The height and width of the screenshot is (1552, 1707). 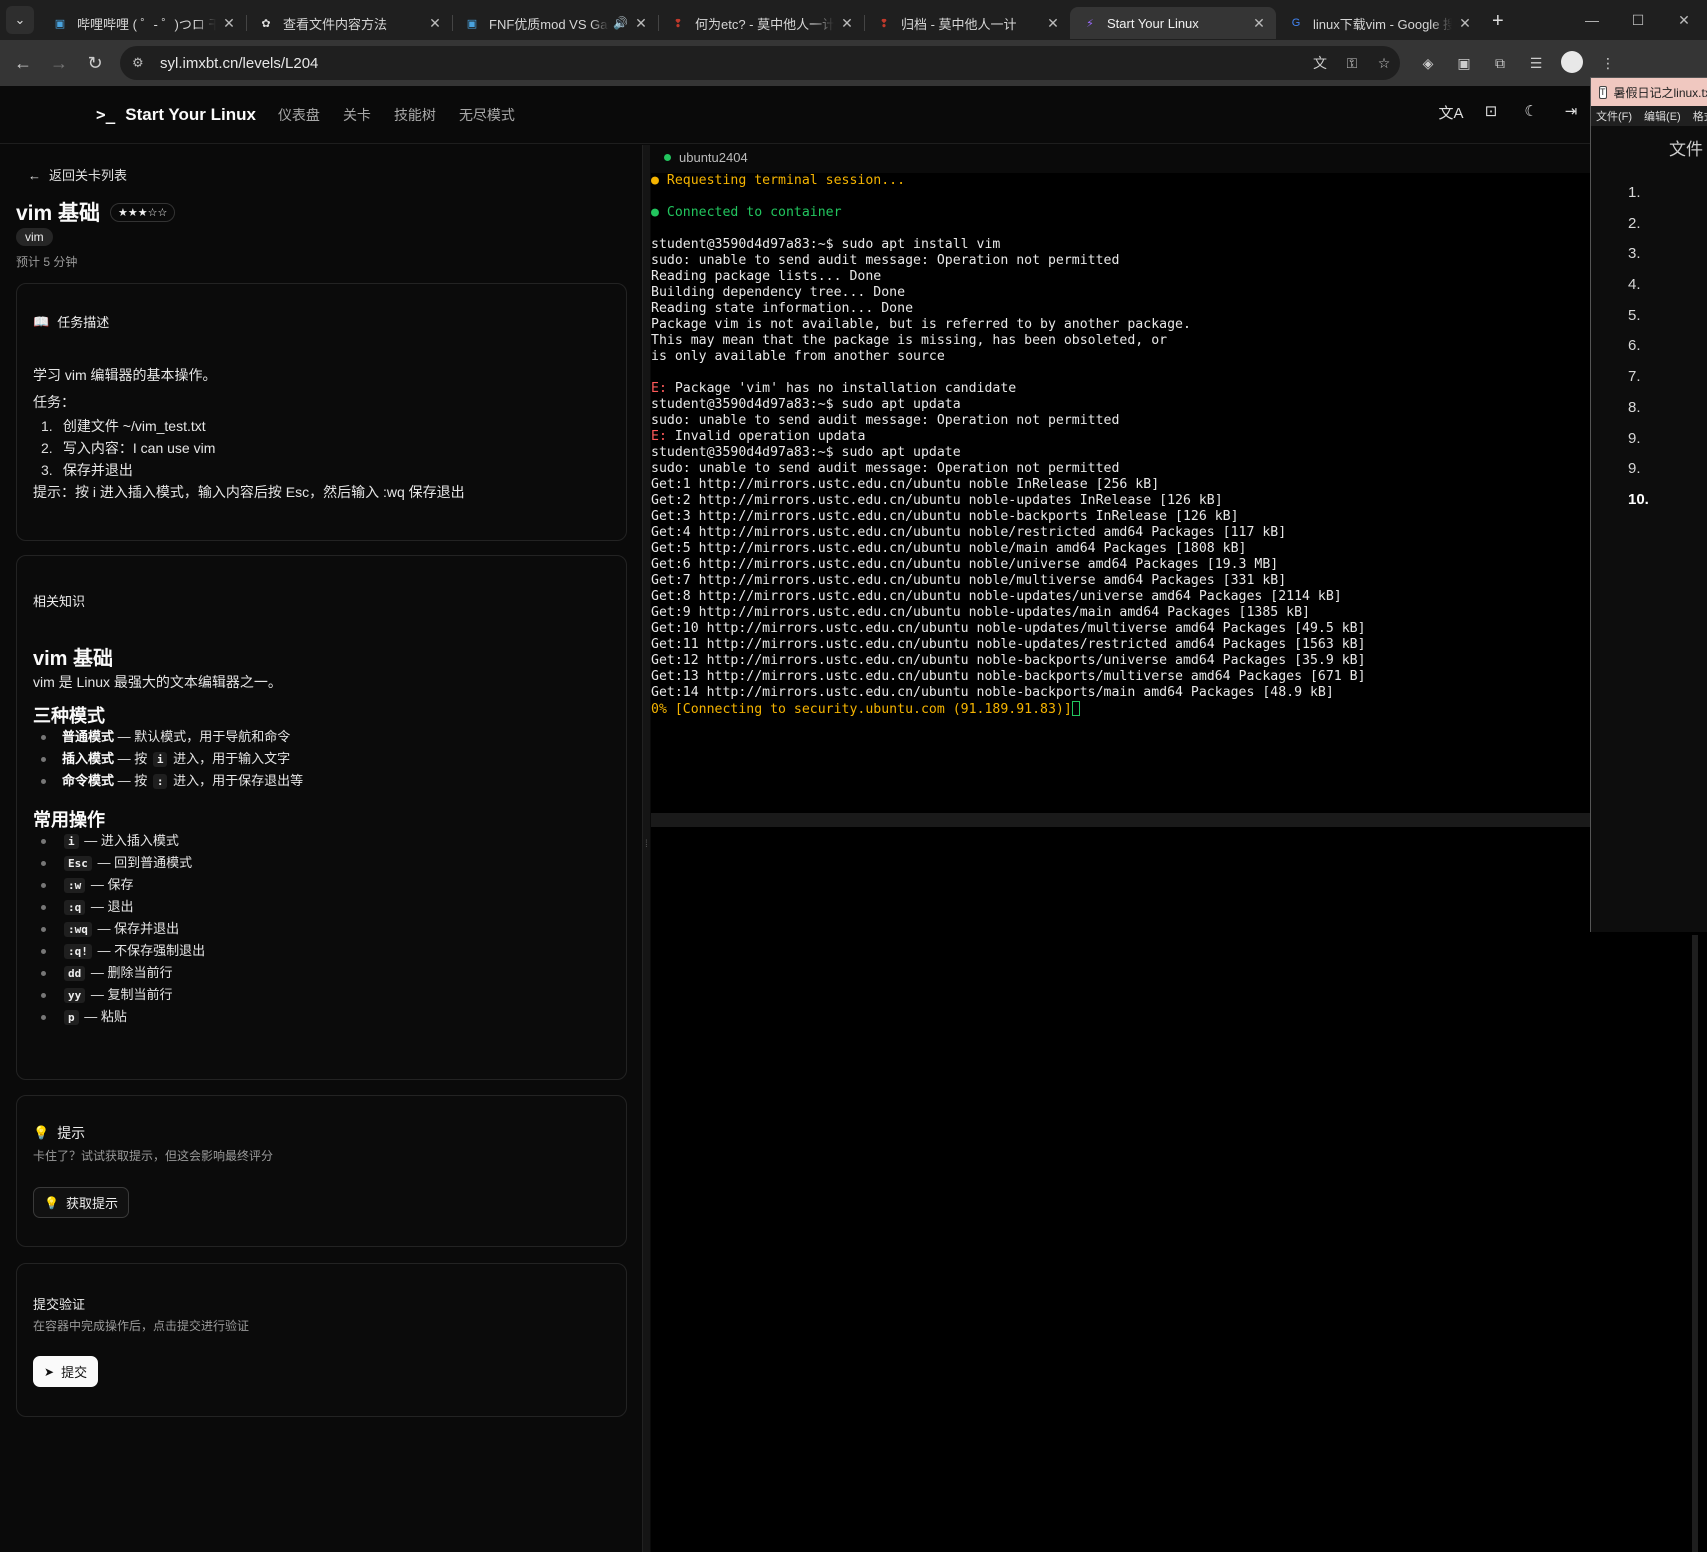 I want to click on terminal-icon: ⊡, so click(x=1491, y=112).